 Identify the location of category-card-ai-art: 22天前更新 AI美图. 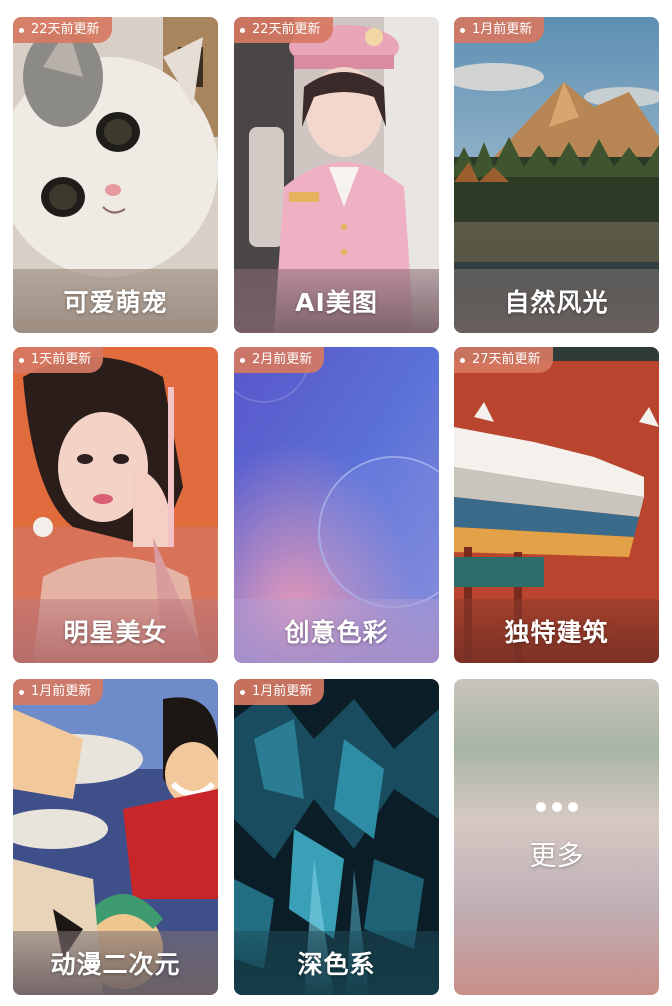
(336, 175).